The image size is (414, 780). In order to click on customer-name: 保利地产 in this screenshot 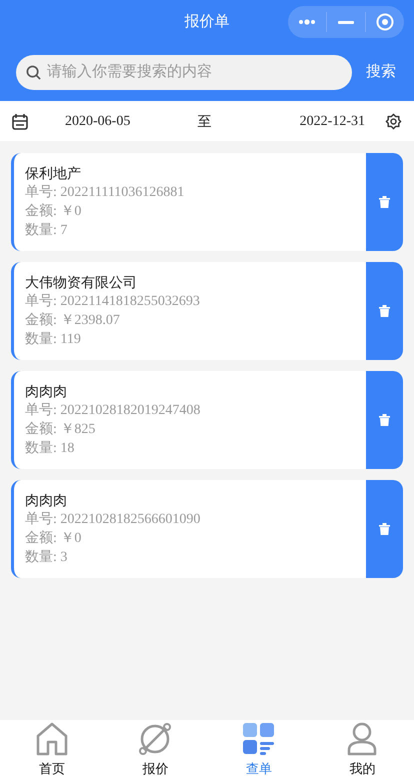, I will do `click(53, 173)`.